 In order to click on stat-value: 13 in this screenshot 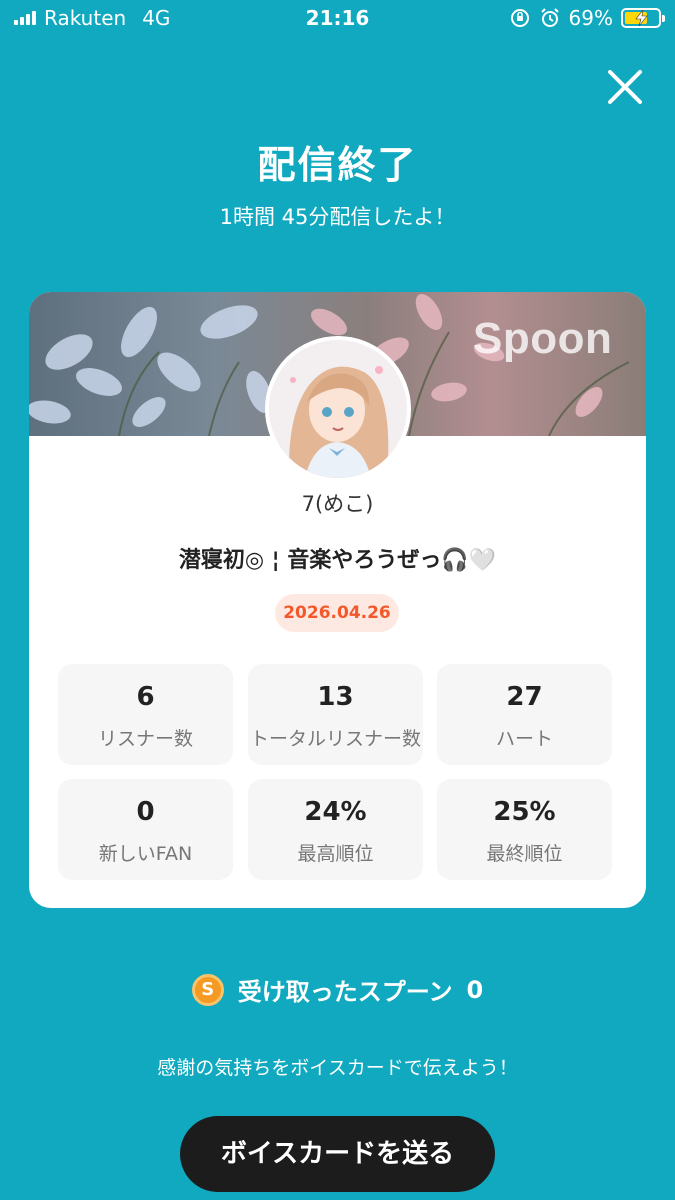, I will do `click(335, 697)`.